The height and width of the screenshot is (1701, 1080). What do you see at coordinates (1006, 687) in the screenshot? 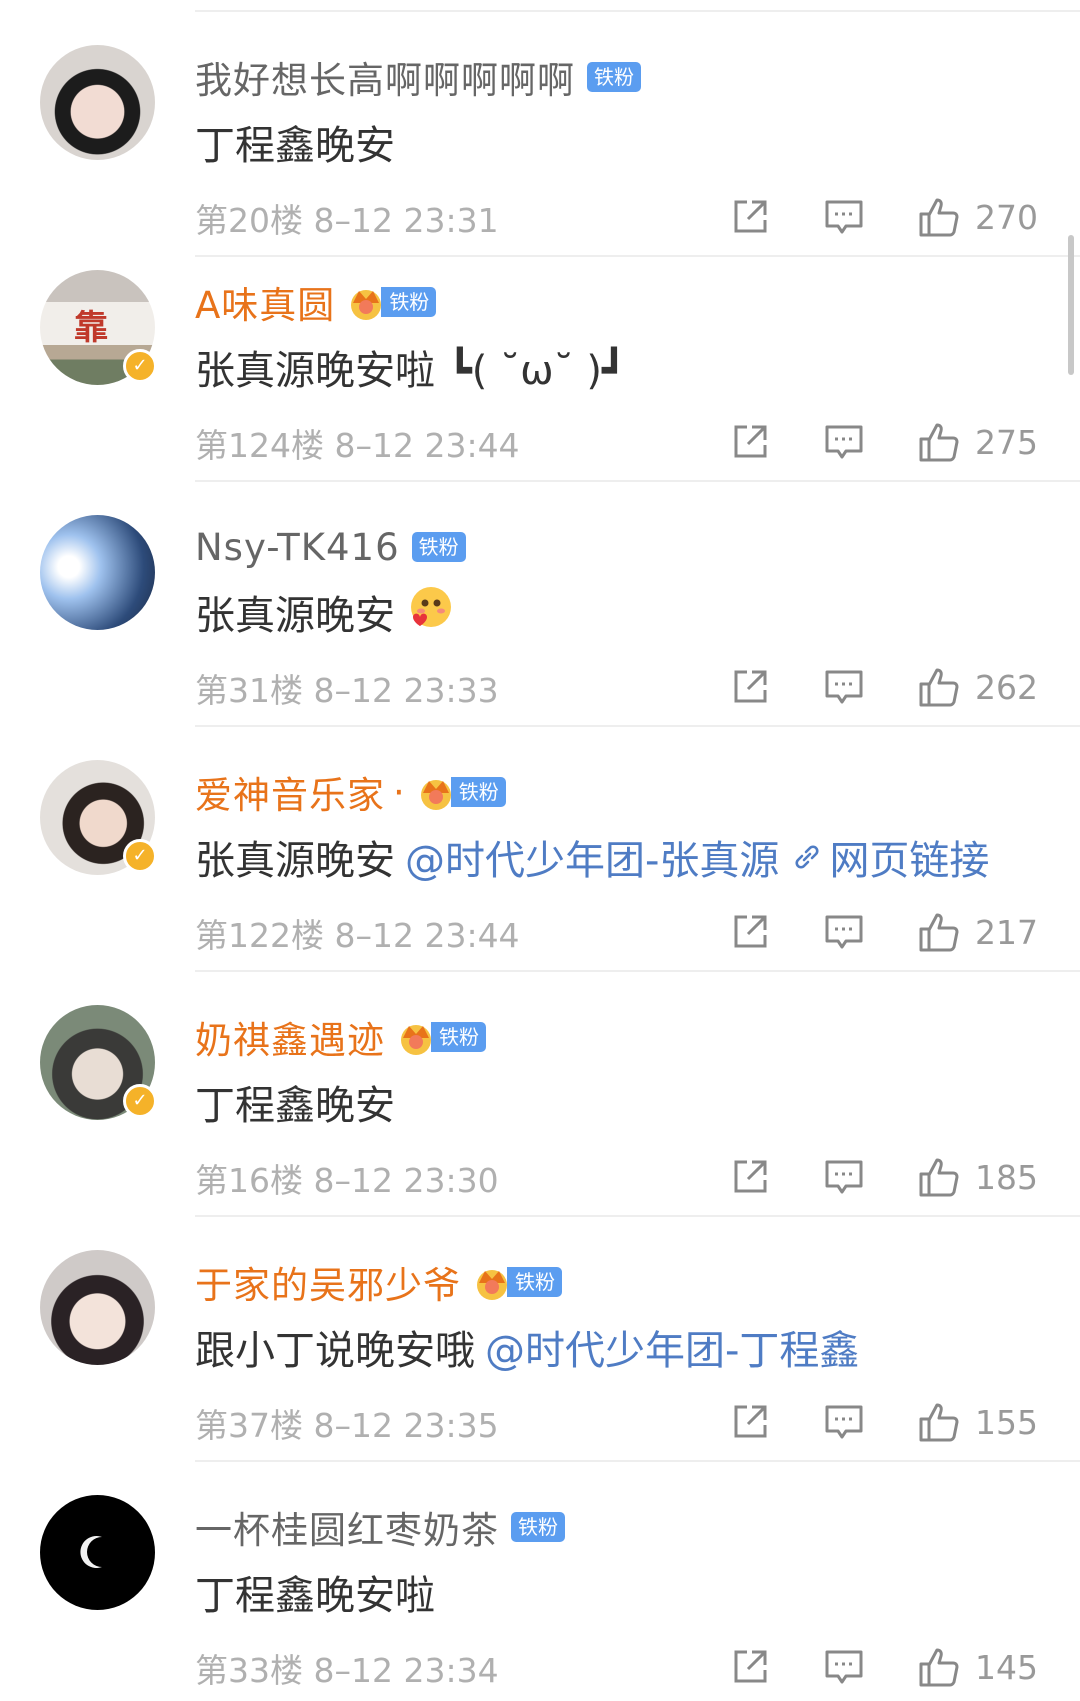
I see `like-count: 262` at bounding box center [1006, 687].